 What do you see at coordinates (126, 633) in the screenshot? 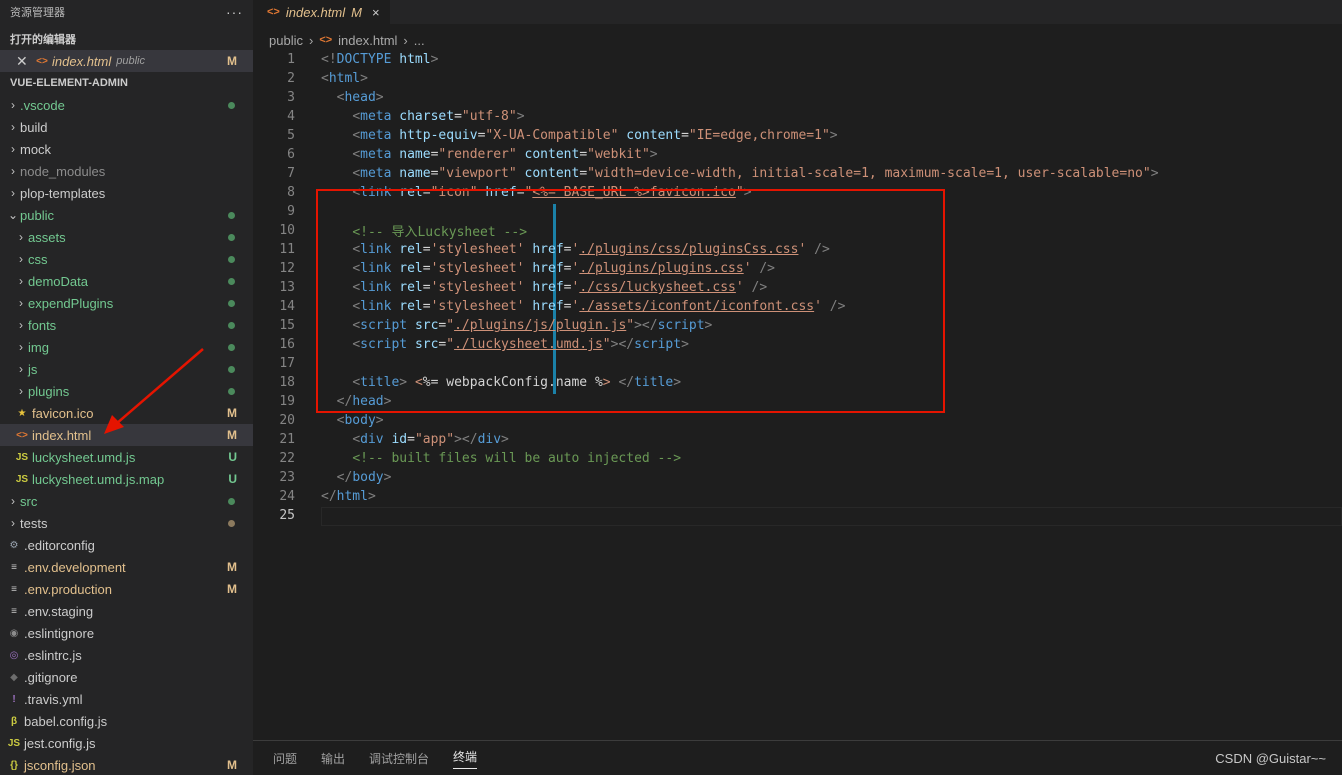
I see `tree-file: ◉ .eslintignore` at bounding box center [126, 633].